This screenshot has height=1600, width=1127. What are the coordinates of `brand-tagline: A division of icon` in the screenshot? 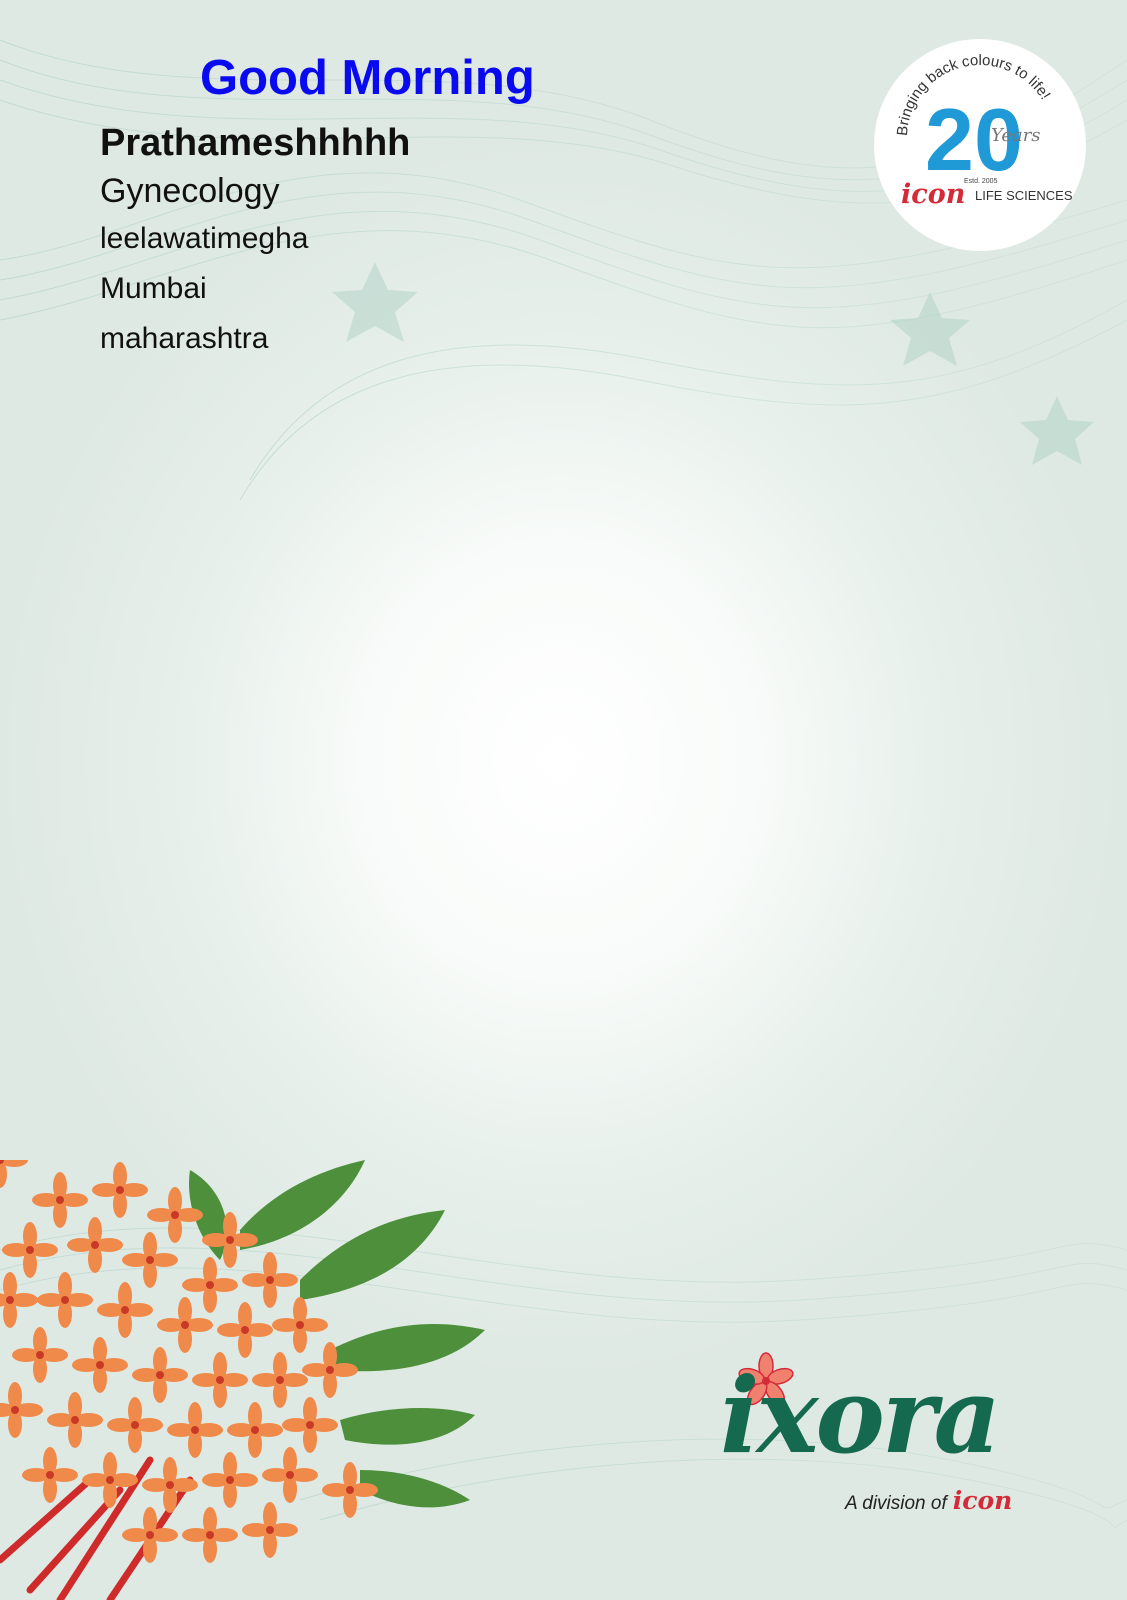 It's located at (928, 1500).